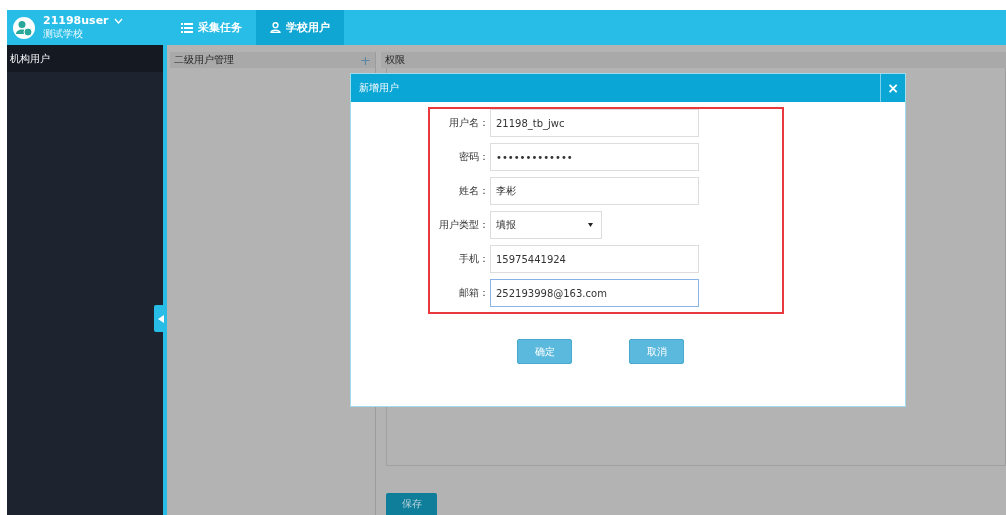  Describe the element at coordinates (594, 191) in the screenshot. I see `input-field: 李彬` at that location.